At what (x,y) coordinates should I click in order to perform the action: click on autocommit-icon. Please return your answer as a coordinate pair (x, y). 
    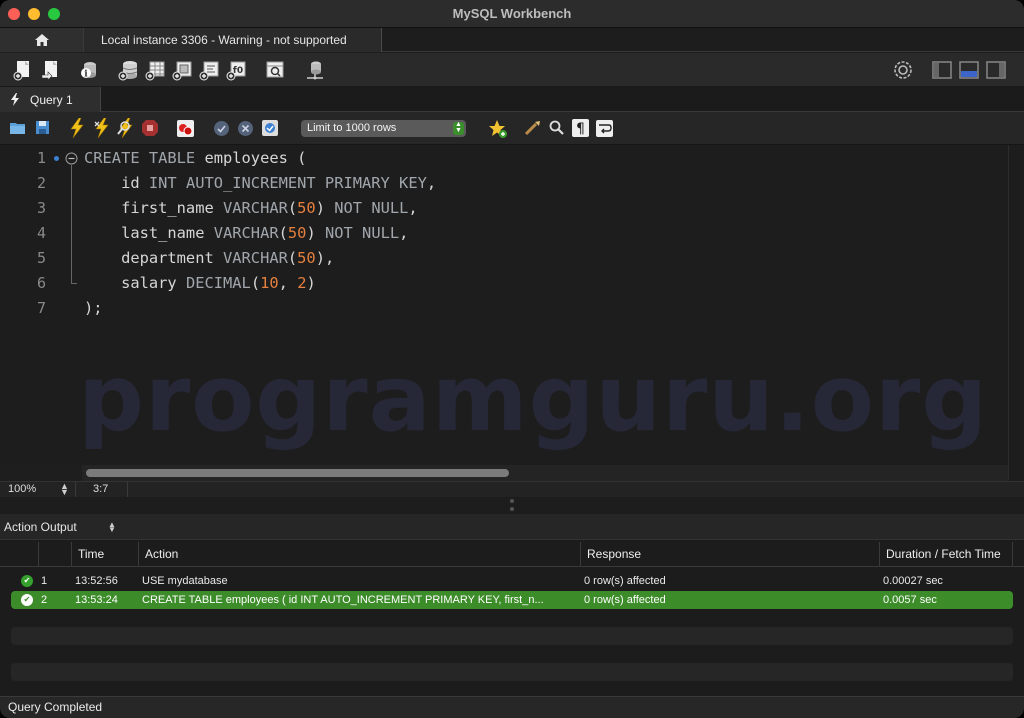
    Looking at the image, I should click on (272, 130).